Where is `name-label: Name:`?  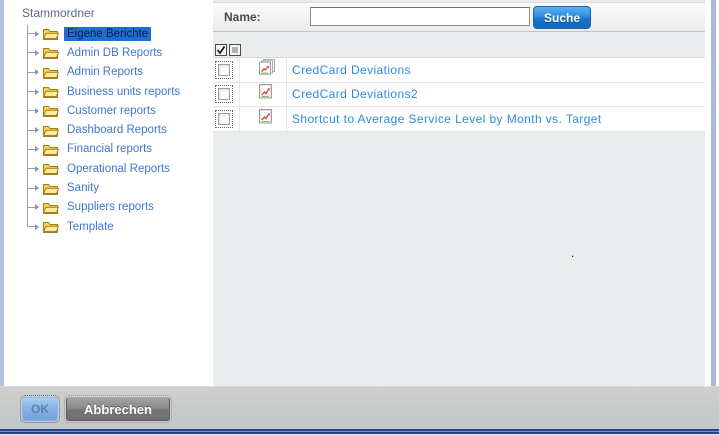
name-label: Name: is located at coordinates (242, 17).